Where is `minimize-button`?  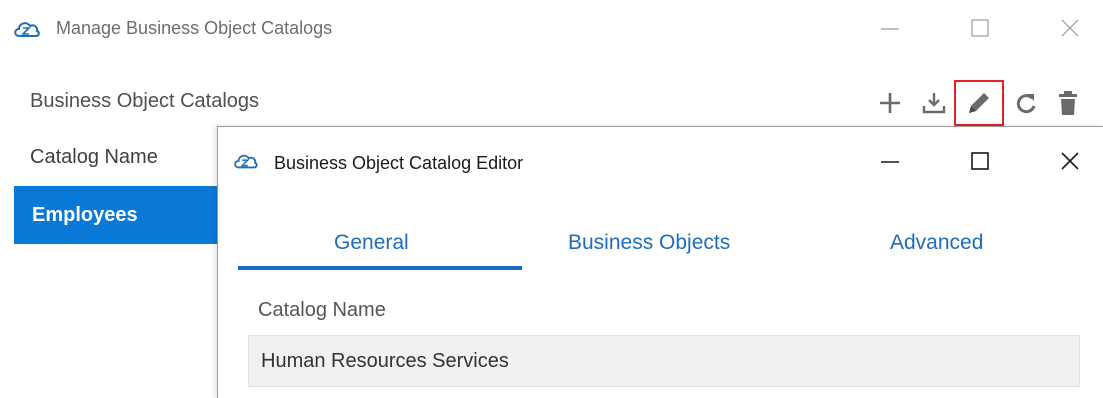 minimize-button is located at coordinates (890, 28).